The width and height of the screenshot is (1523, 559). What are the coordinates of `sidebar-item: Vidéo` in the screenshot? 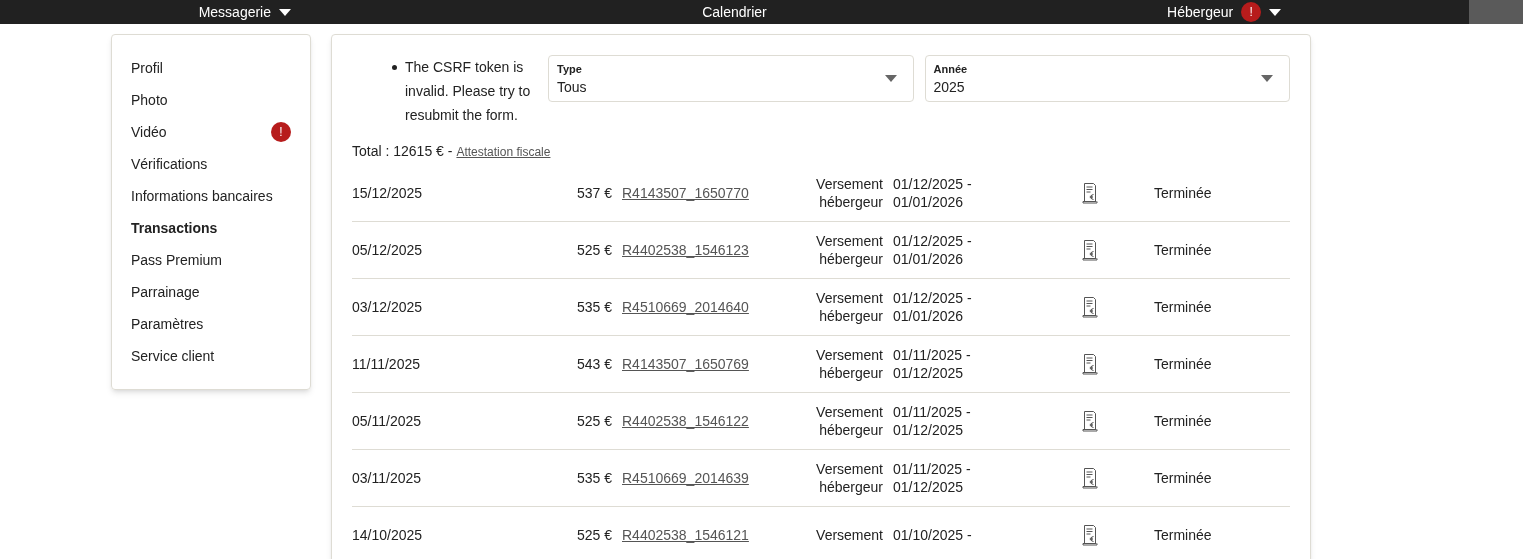 It's located at (149, 132).